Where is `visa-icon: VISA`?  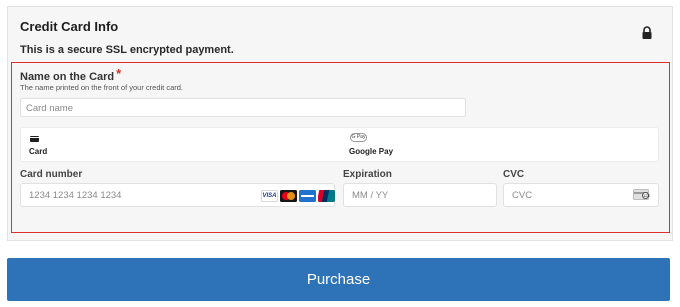
visa-icon: VISA is located at coordinates (269, 196).